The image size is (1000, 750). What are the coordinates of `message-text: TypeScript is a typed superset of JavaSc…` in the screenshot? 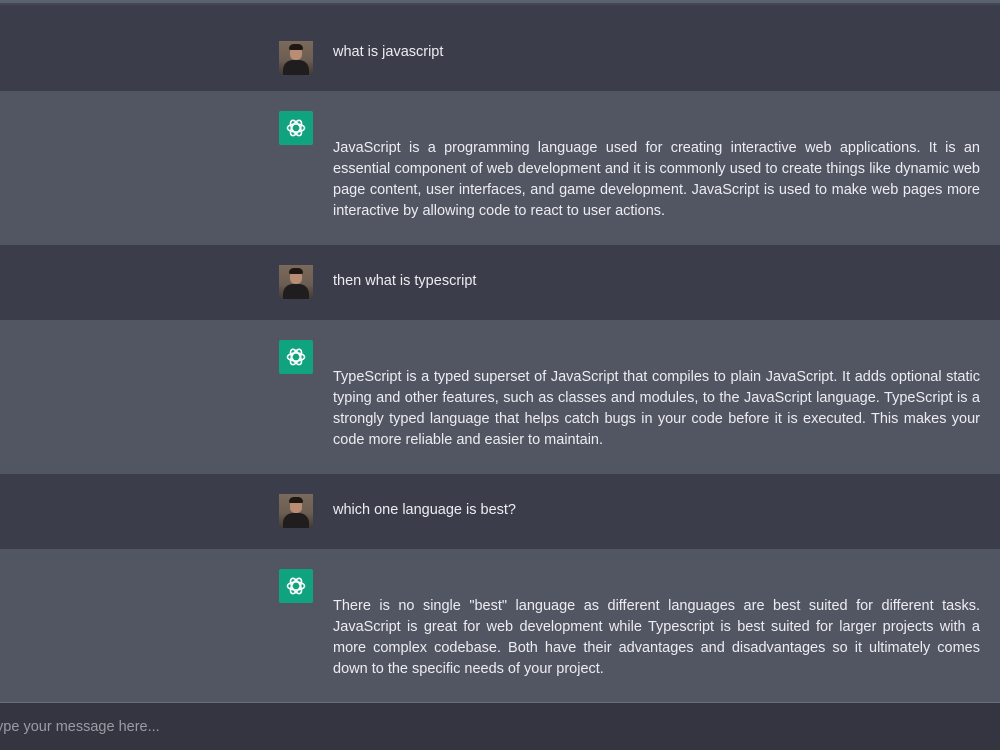 It's located at (656, 408).